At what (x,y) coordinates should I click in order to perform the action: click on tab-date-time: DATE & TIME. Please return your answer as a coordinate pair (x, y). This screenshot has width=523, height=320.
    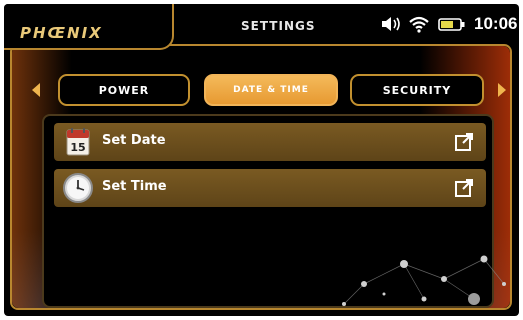
    Looking at the image, I should click on (271, 90).